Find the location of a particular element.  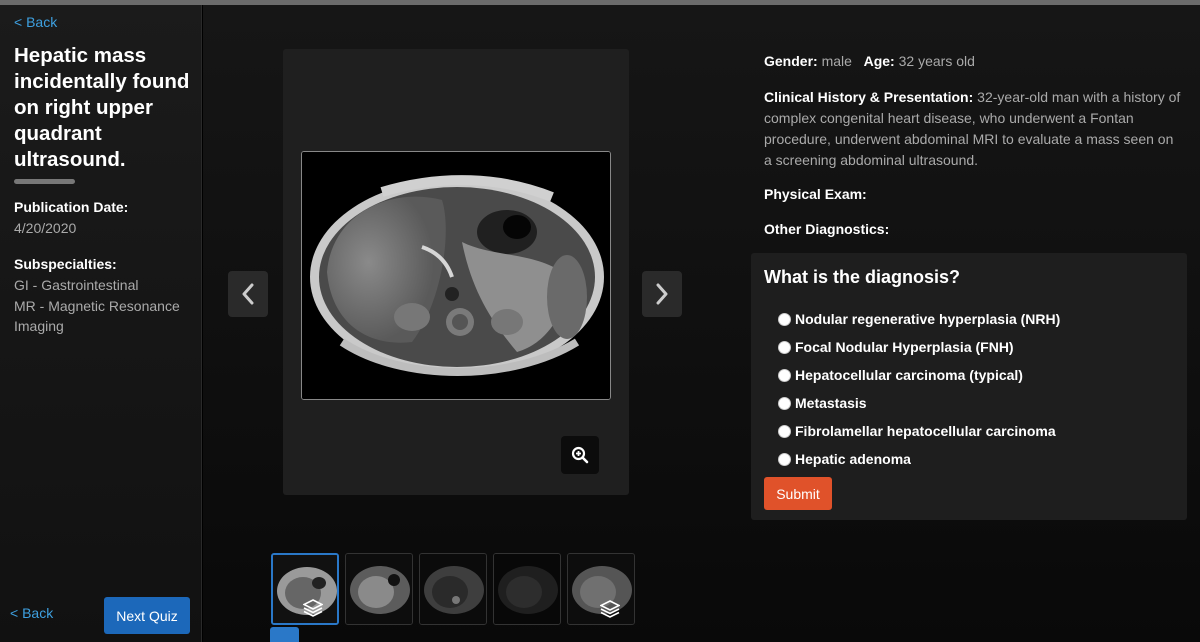

next-quiz-button: Next Quiz is located at coordinates (147, 615).